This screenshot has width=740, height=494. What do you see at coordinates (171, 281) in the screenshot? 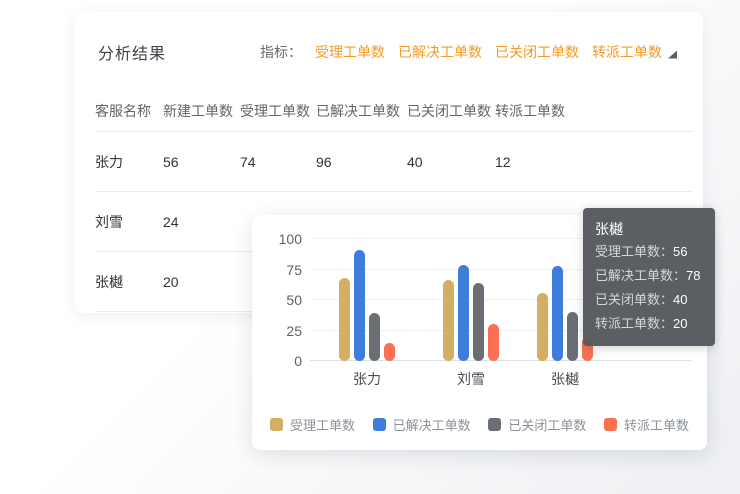
I see `table-cell: 20` at bounding box center [171, 281].